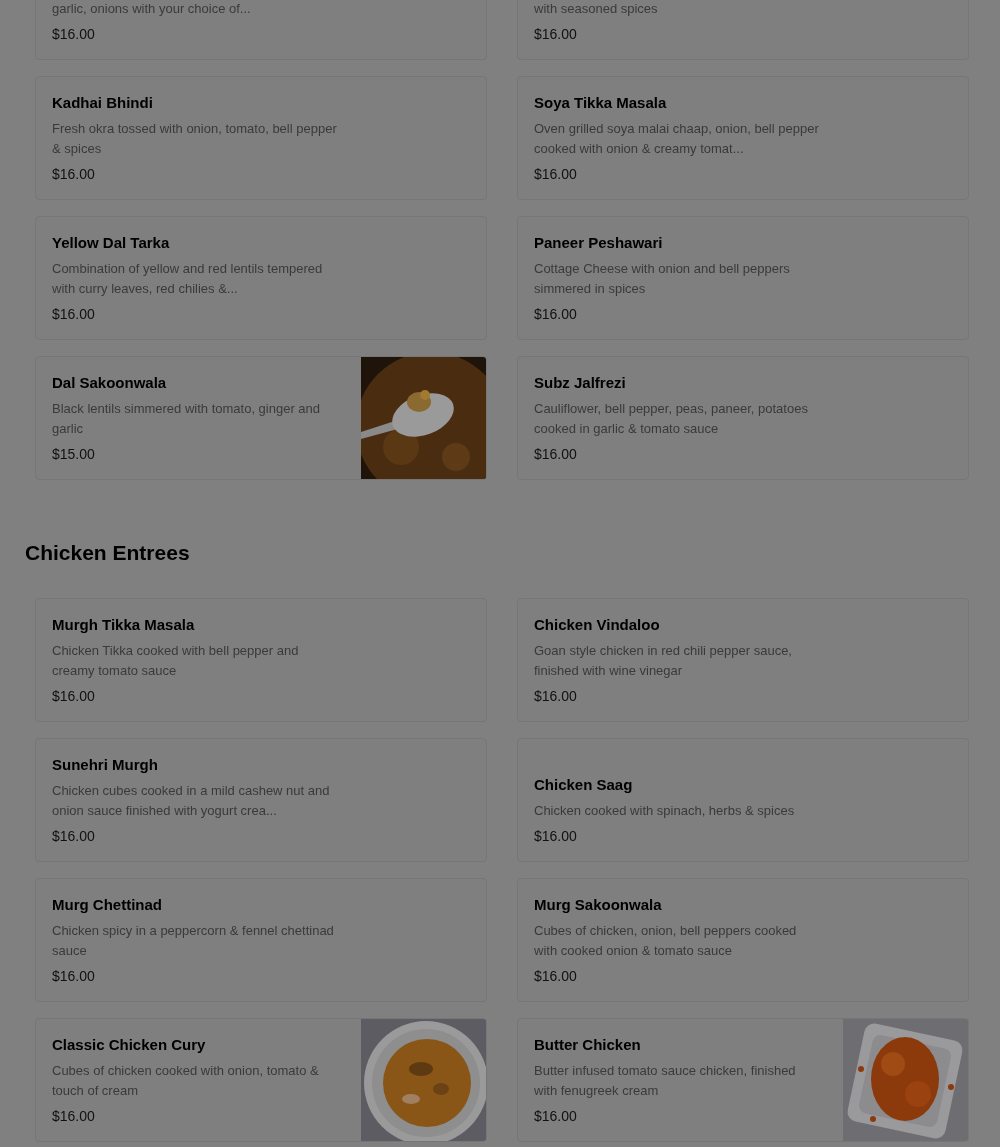 This screenshot has height=1147, width=1000. I want to click on menu-item-card: Butter Chicken Butter infused tomato sauce chicken, finished with fenugreek cream $16.00, so click(743, 1080).